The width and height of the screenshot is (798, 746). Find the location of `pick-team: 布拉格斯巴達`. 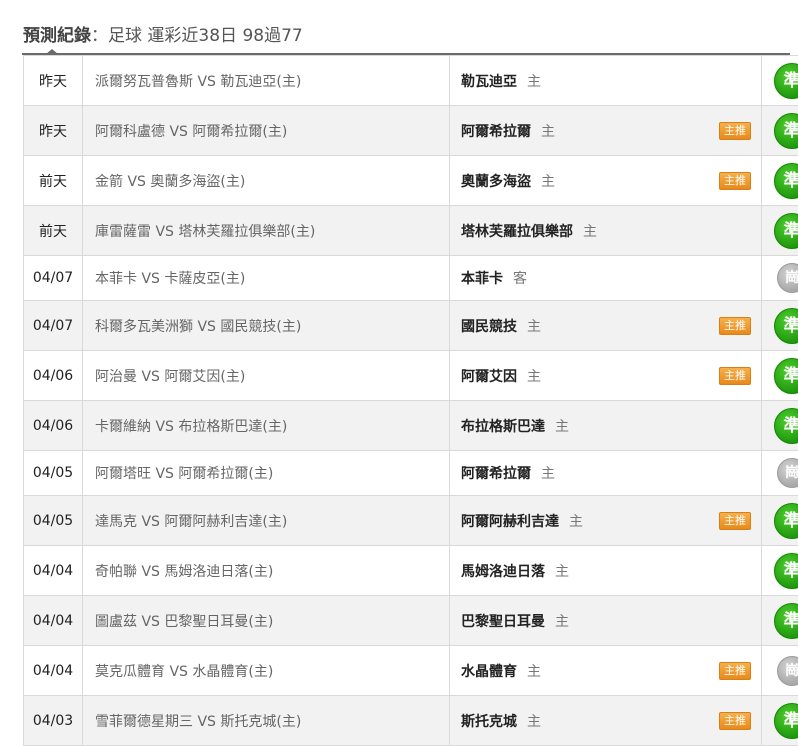

pick-team: 布拉格斯巴達 is located at coordinates (503, 427).